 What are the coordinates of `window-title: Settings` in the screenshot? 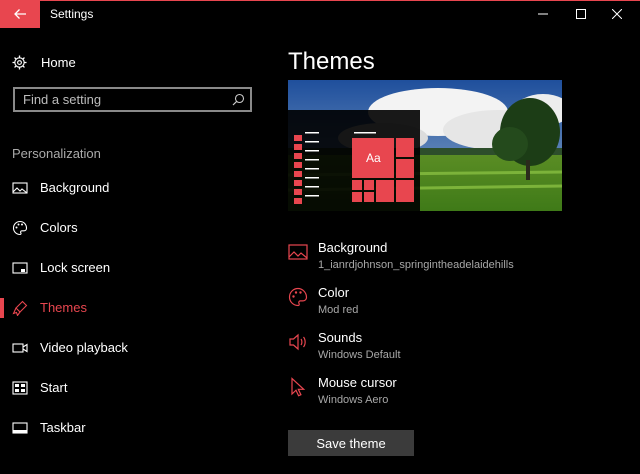 It's located at (72, 14).